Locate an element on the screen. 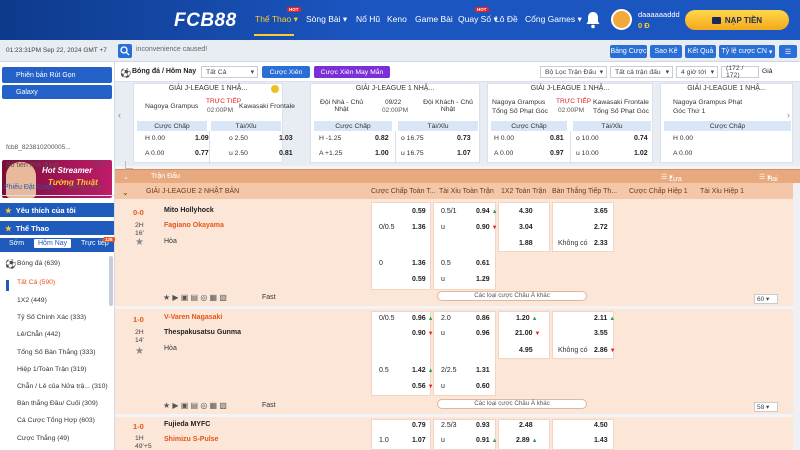 Image resolution: width=800 pixels, height=450 pixels. logo: FCB88 is located at coordinates (205, 21).